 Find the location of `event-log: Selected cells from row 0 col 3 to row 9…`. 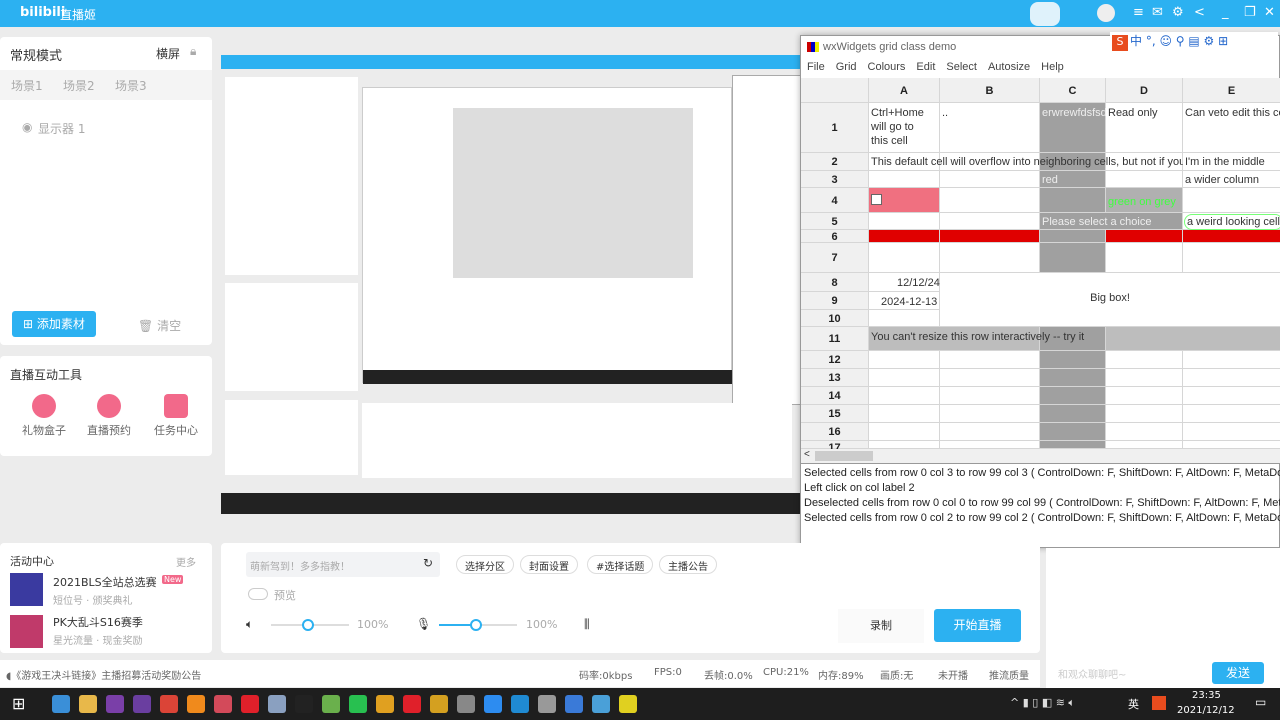

event-log: Selected cells from row 0 col 3 to row 9… is located at coordinates (1040, 505).